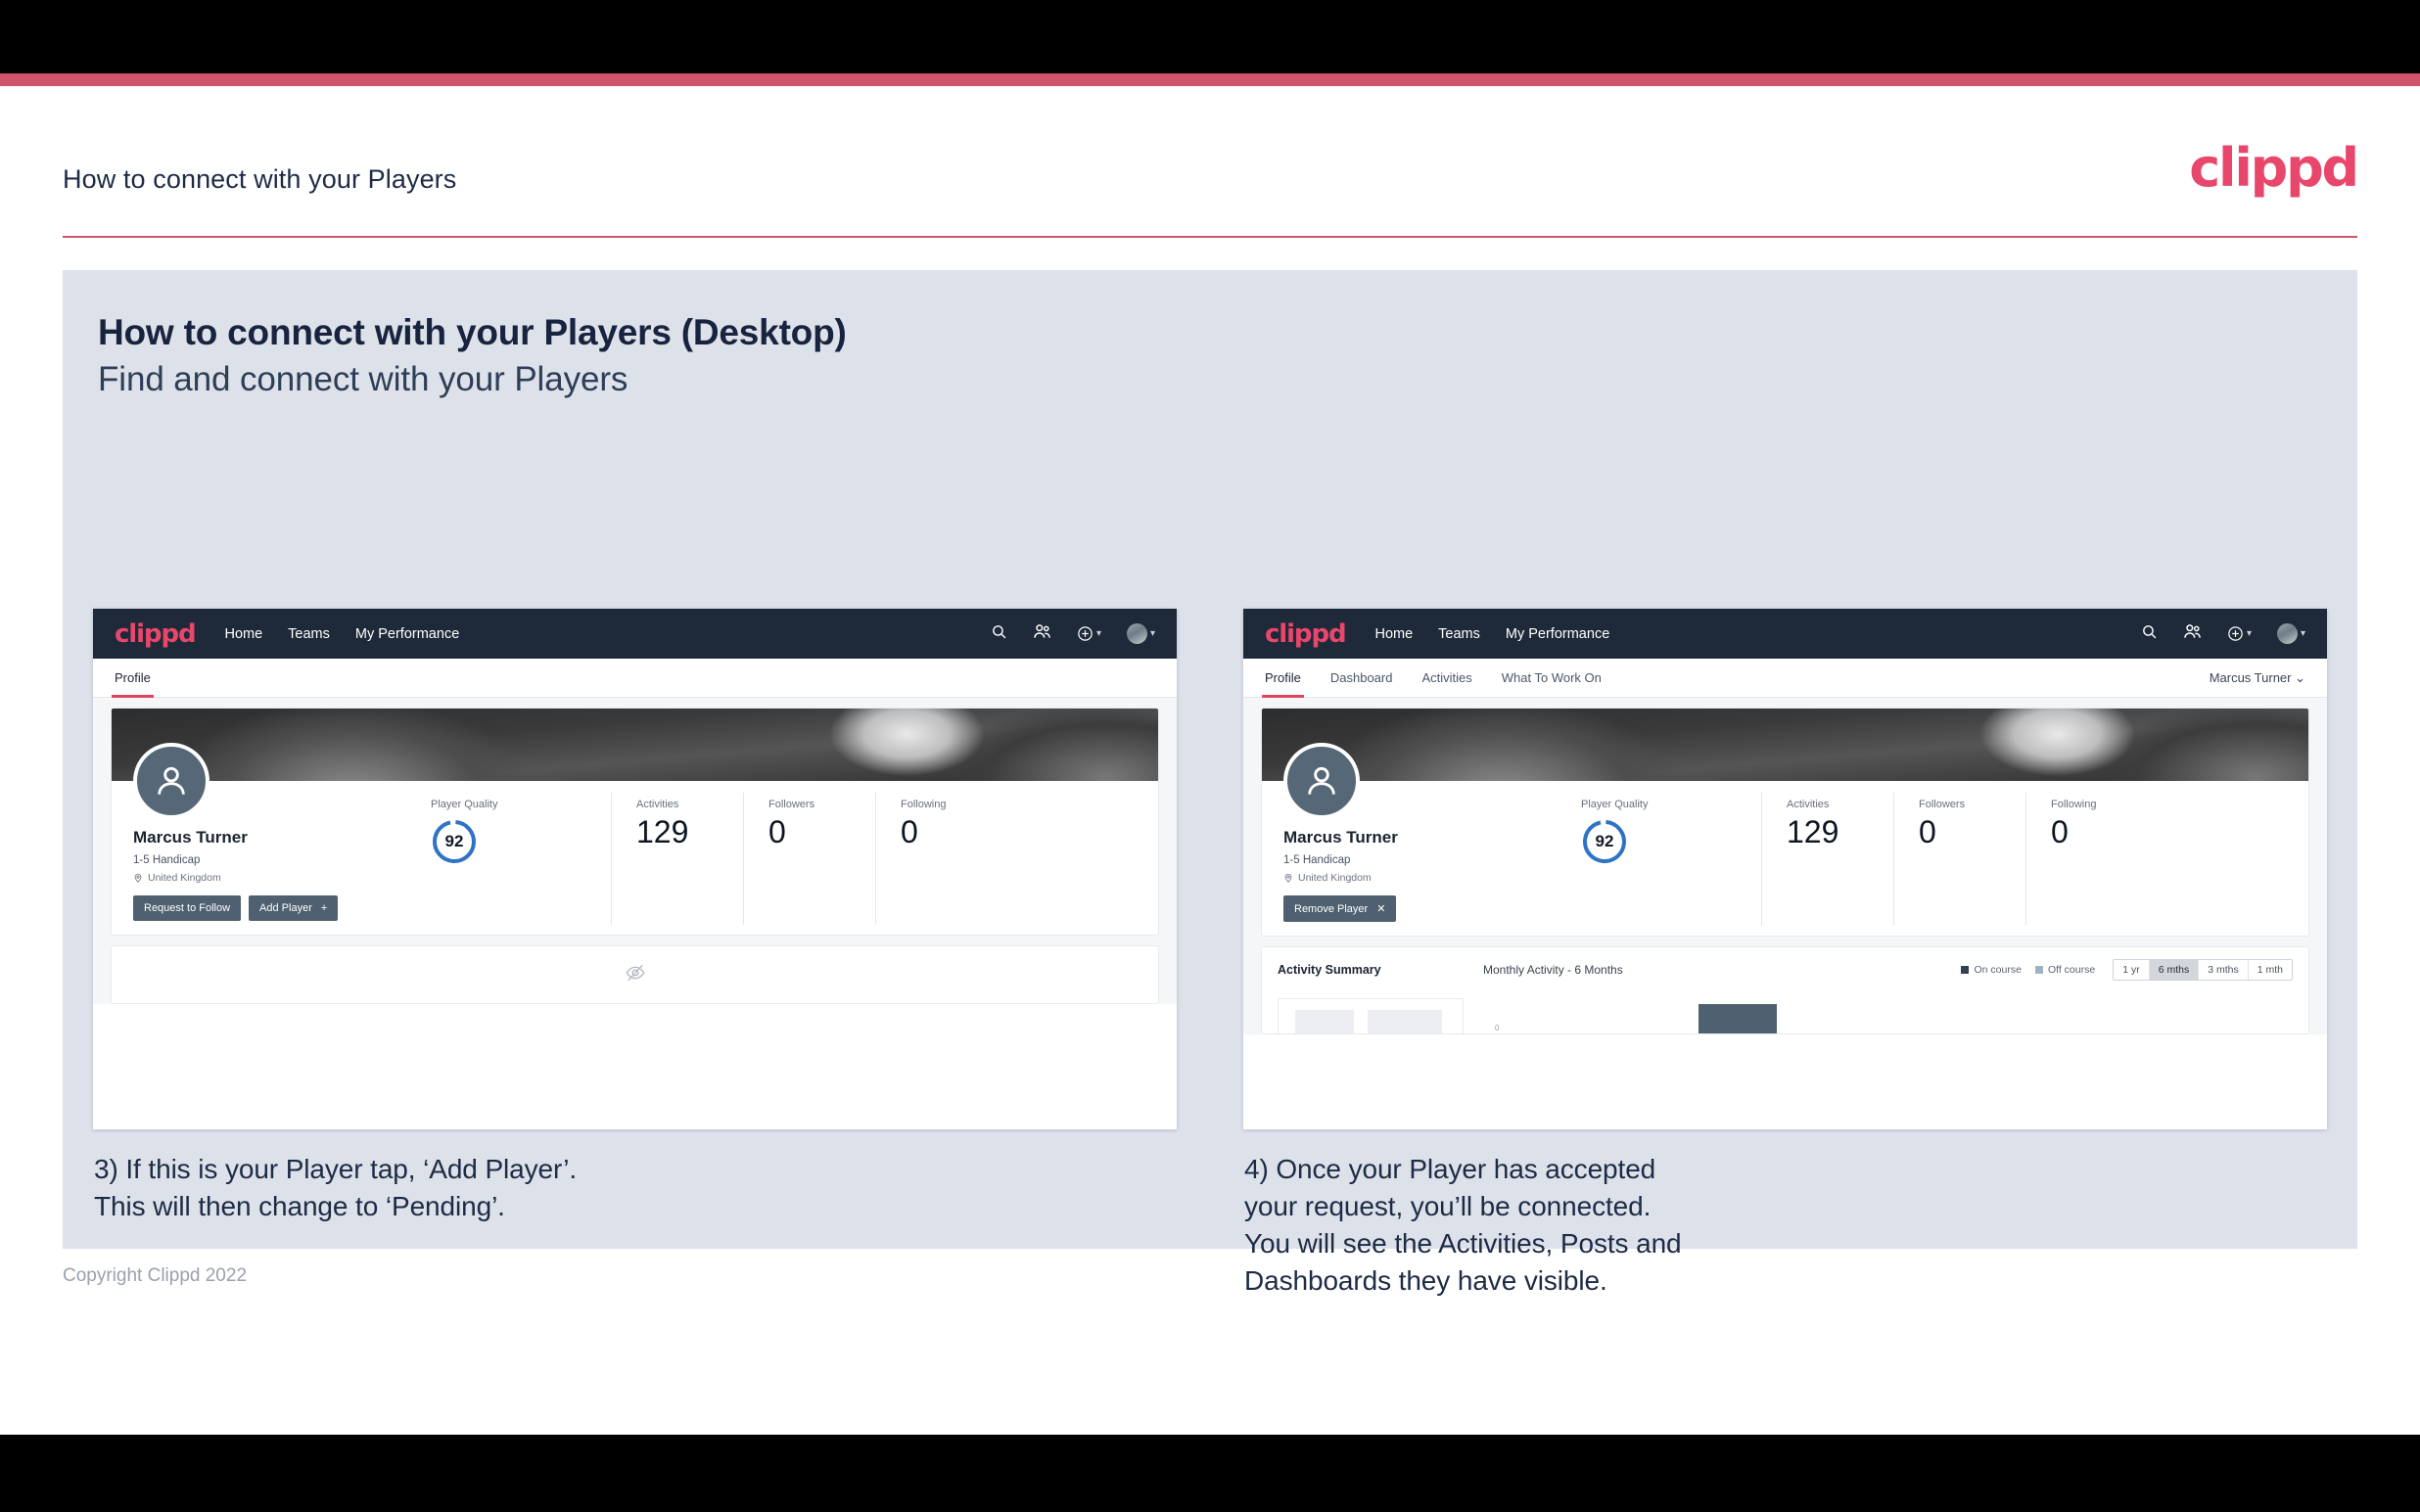 Image resolution: width=2420 pixels, height=1512 pixels. I want to click on close-icon: ✕, so click(1381, 909).